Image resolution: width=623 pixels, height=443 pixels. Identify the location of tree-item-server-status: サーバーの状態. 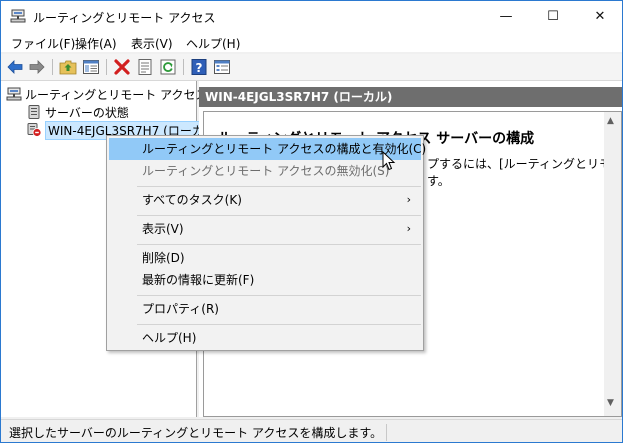
(77, 112).